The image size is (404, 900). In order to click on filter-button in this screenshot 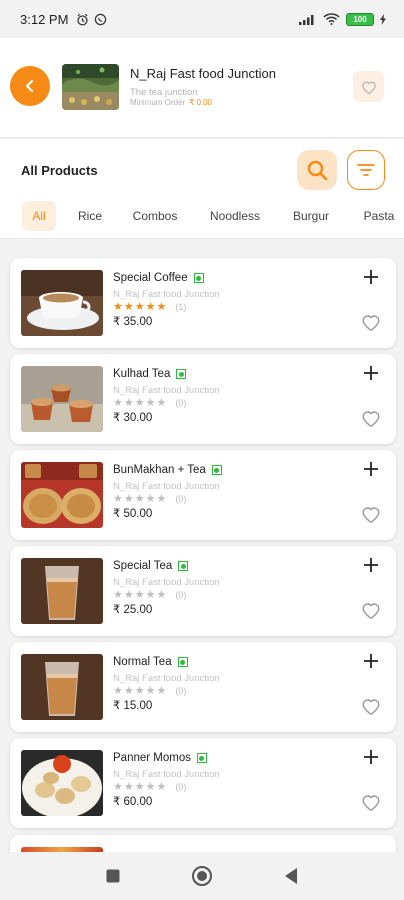, I will do `click(366, 170)`.